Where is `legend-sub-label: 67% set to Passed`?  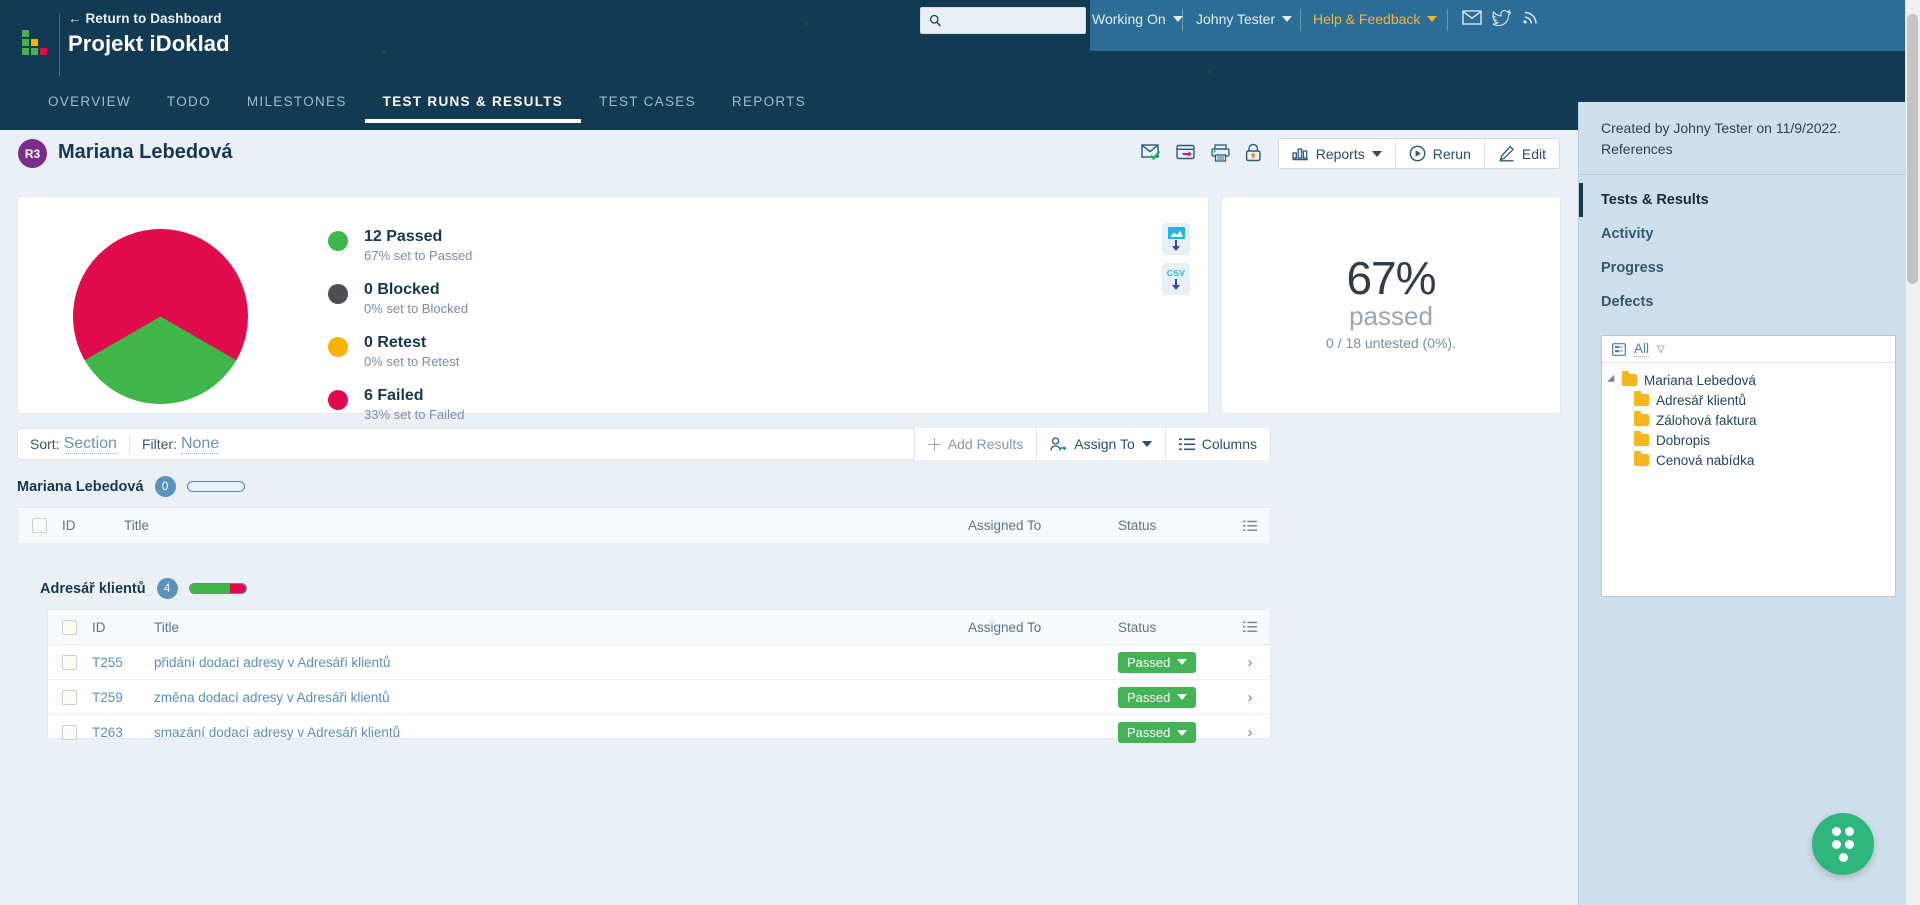 legend-sub-label: 67% set to Passed is located at coordinates (418, 255).